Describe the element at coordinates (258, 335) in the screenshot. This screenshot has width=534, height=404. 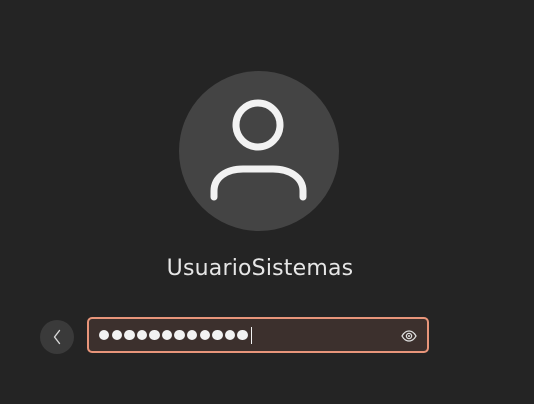
I see `password-field` at that location.